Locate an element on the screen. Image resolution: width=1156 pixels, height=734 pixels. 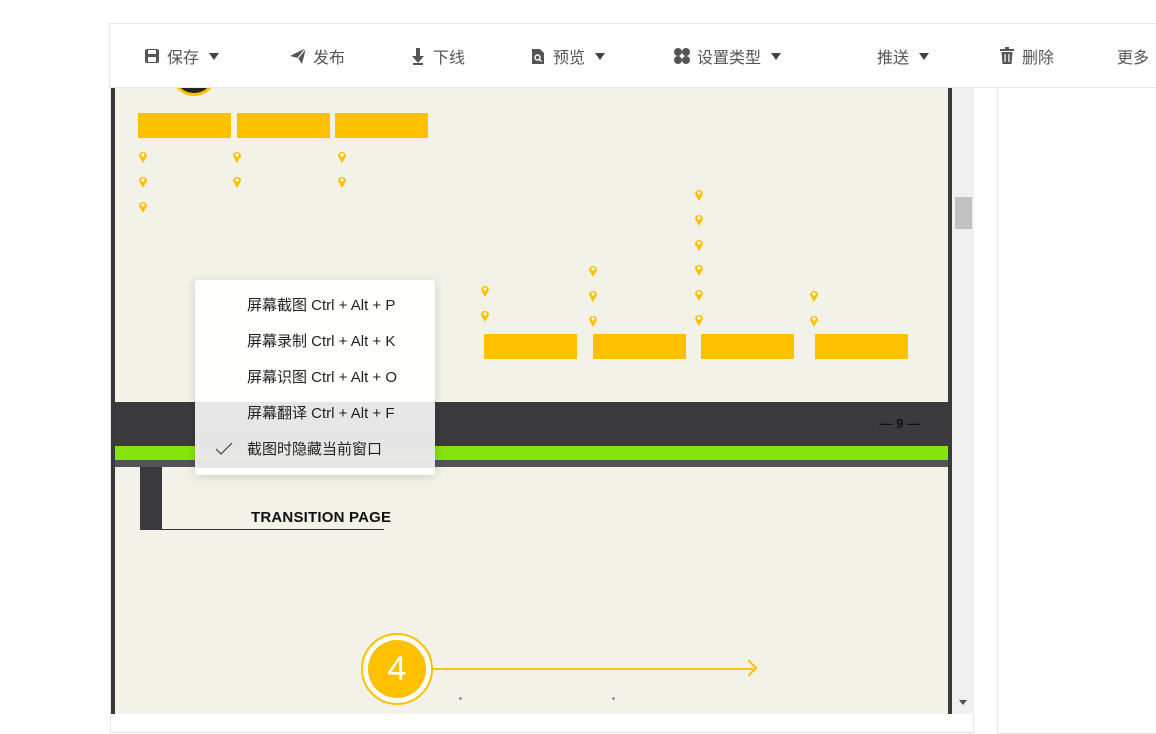
delete-button: 删除 is located at coordinates (1026, 56).